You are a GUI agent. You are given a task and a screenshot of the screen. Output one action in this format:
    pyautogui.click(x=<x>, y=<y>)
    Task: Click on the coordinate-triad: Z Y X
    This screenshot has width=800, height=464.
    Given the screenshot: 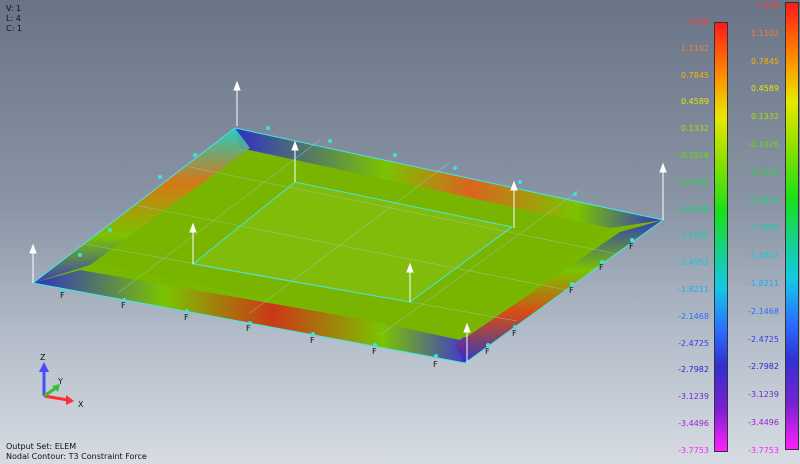 What is the action you would take?
    pyautogui.click(x=61, y=381)
    